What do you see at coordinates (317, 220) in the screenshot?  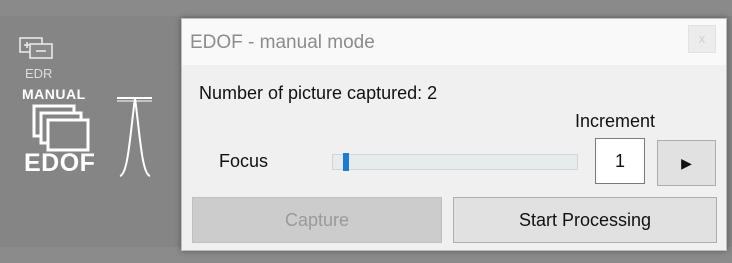 I see `capture-button: Capture` at bounding box center [317, 220].